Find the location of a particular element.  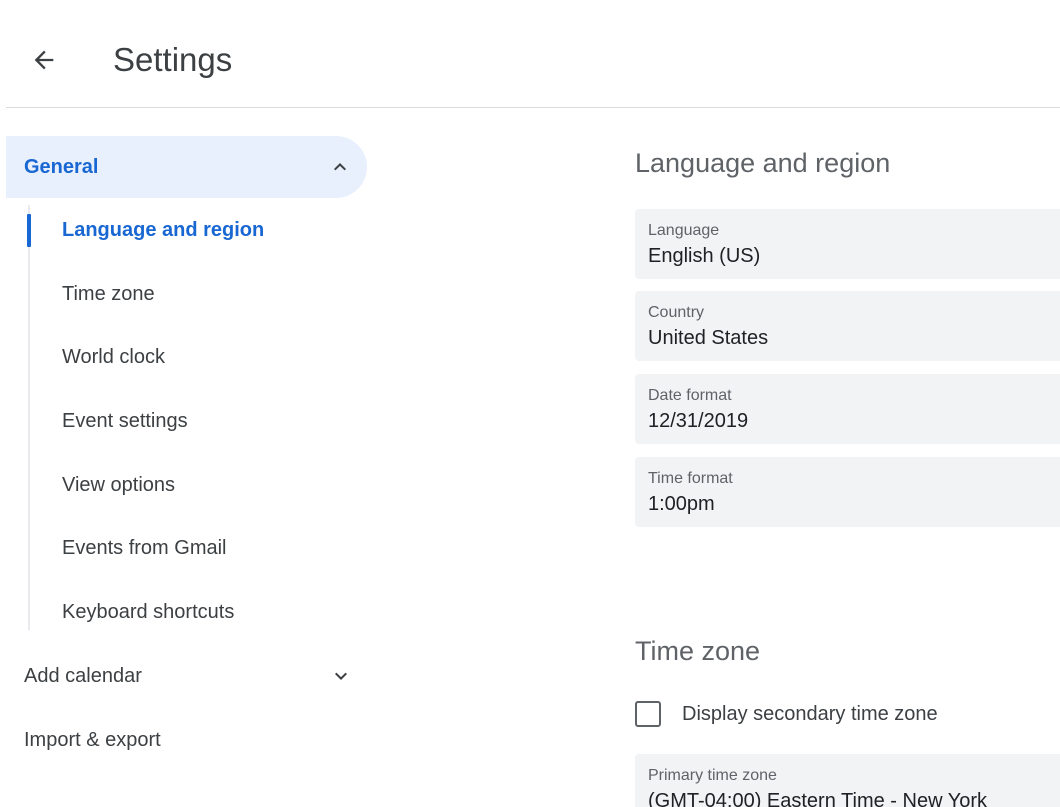

sidebar-item-time-zone: Time zone is located at coordinates (207, 294).